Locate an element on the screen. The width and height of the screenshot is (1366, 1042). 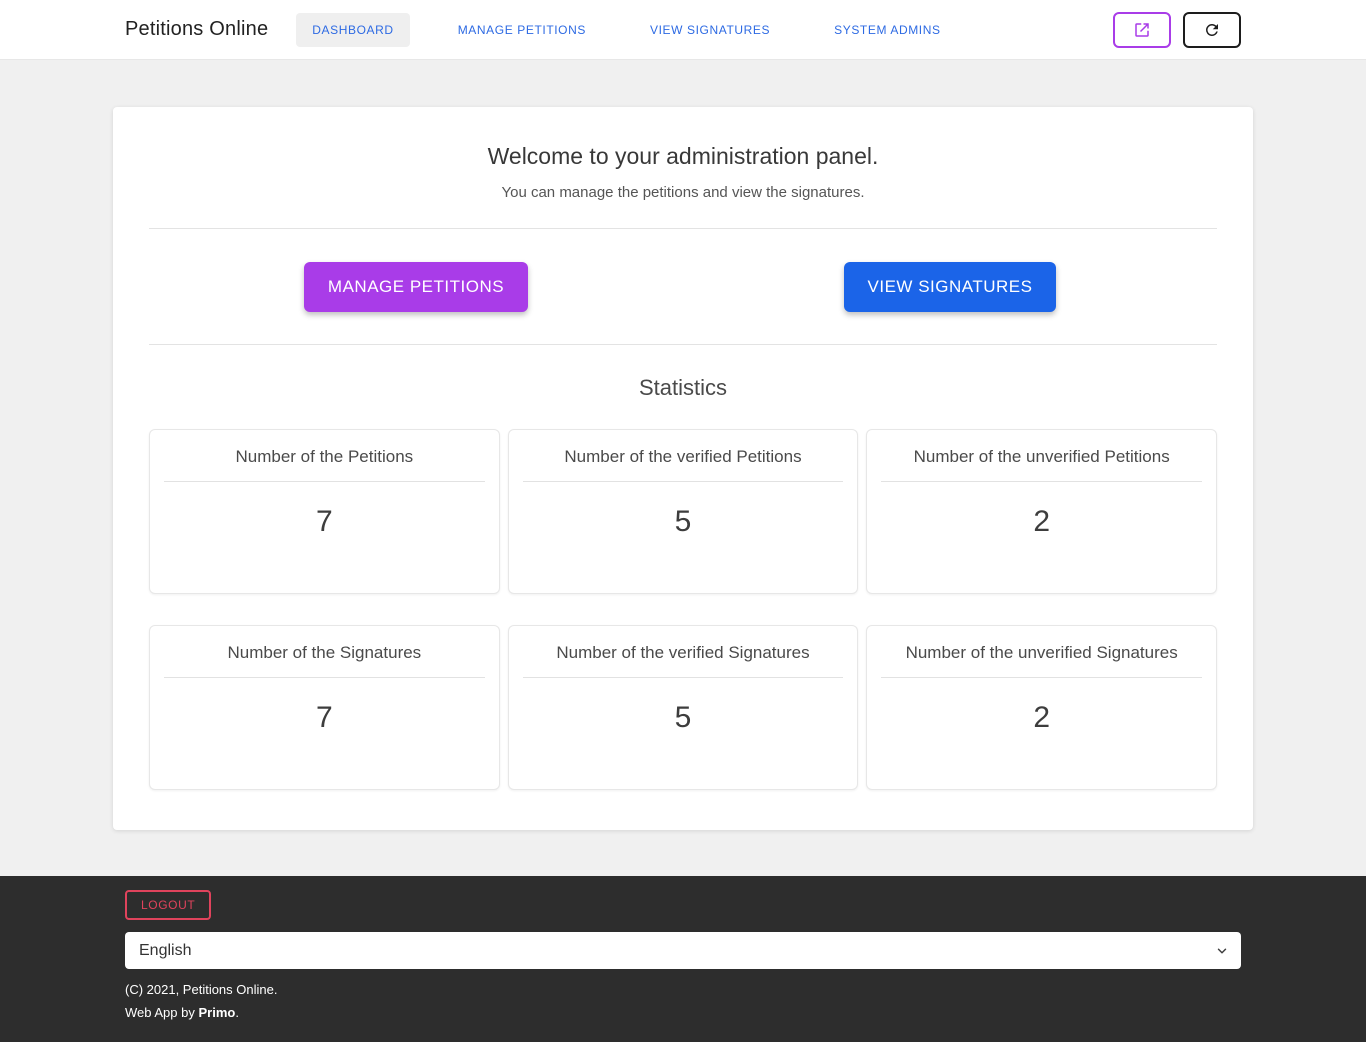
statistics-heading: Statistics is located at coordinates (683, 387).